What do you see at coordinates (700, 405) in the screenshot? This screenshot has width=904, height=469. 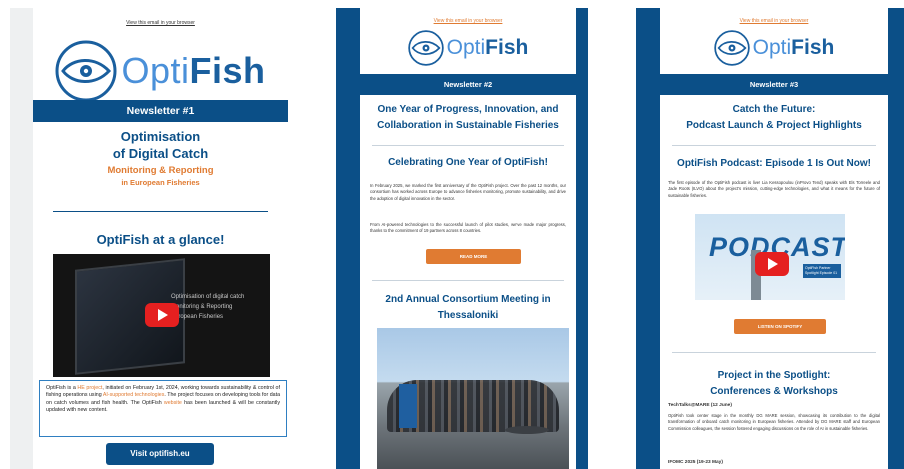 I see `event-title: TechTalks@MARE (12 June)` at bounding box center [700, 405].